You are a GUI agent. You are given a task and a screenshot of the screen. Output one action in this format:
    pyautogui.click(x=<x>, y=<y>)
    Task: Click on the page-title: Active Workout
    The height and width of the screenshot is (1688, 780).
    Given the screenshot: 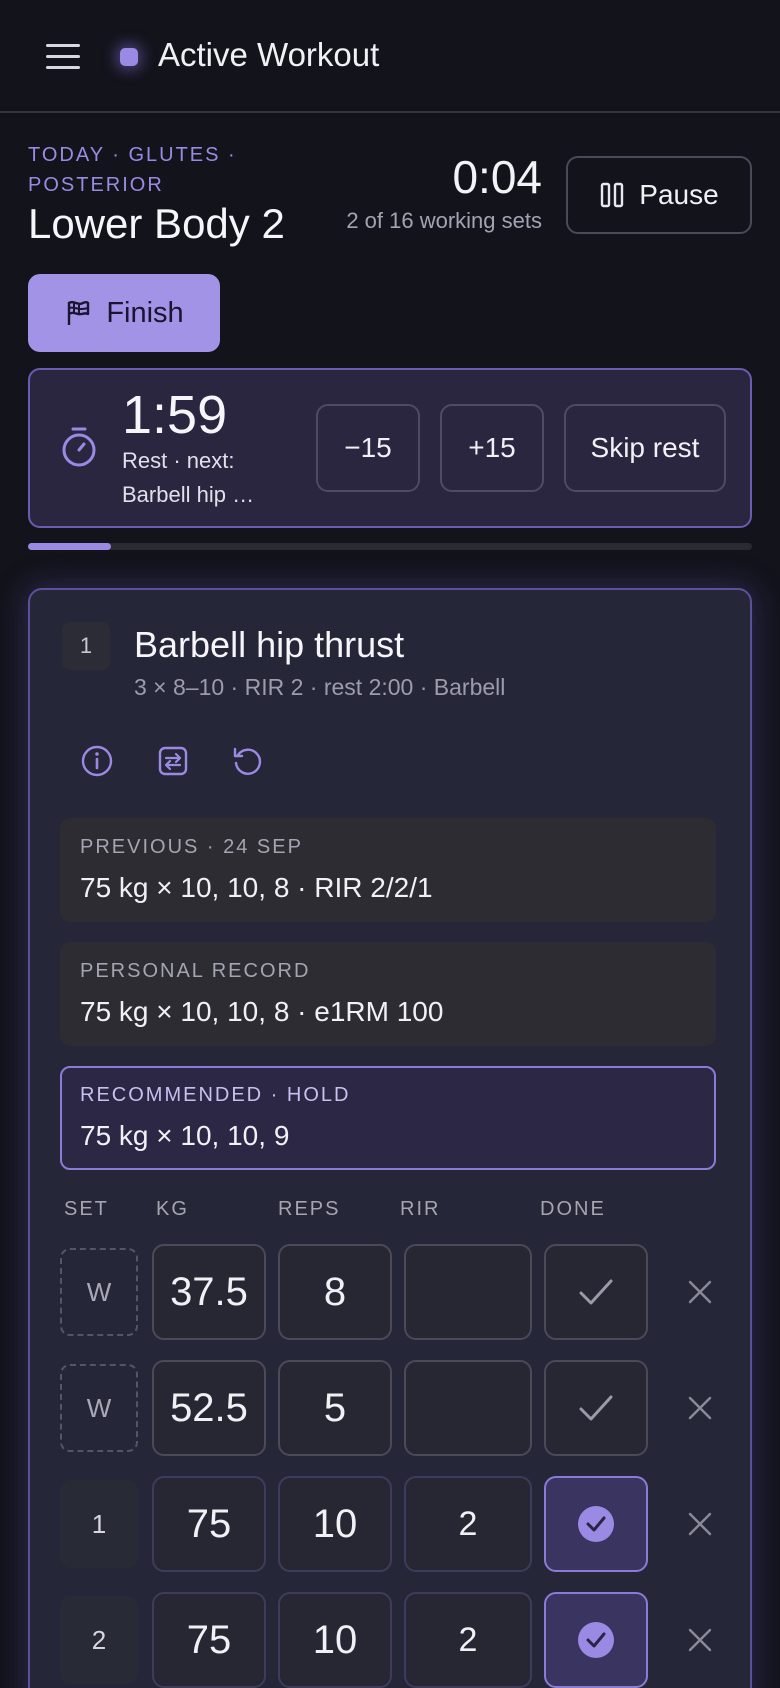 What is the action you would take?
    pyautogui.click(x=269, y=54)
    